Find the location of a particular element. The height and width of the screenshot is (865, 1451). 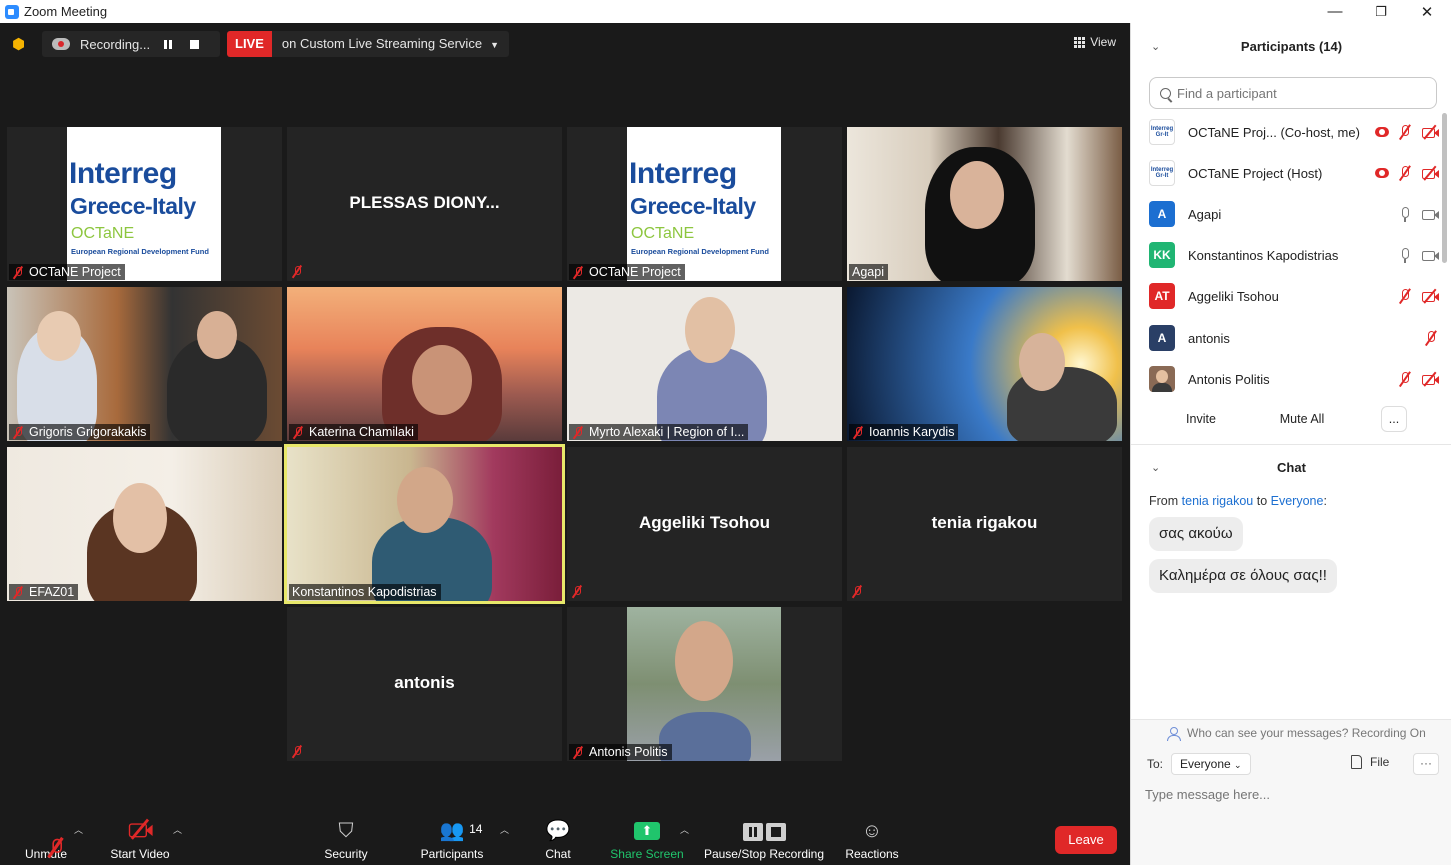

tile-name-label: EFAZ01 is located at coordinates (44, 592).